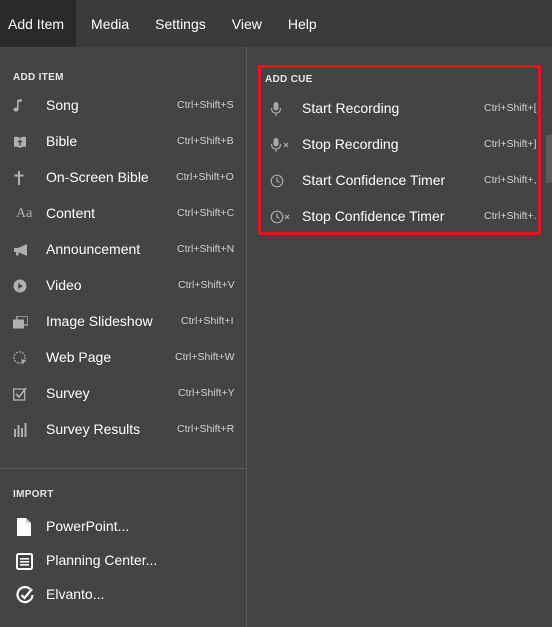  What do you see at coordinates (282, 109) in the screenshot?
I see `microphone-icon` at bounding box center [282, 109].